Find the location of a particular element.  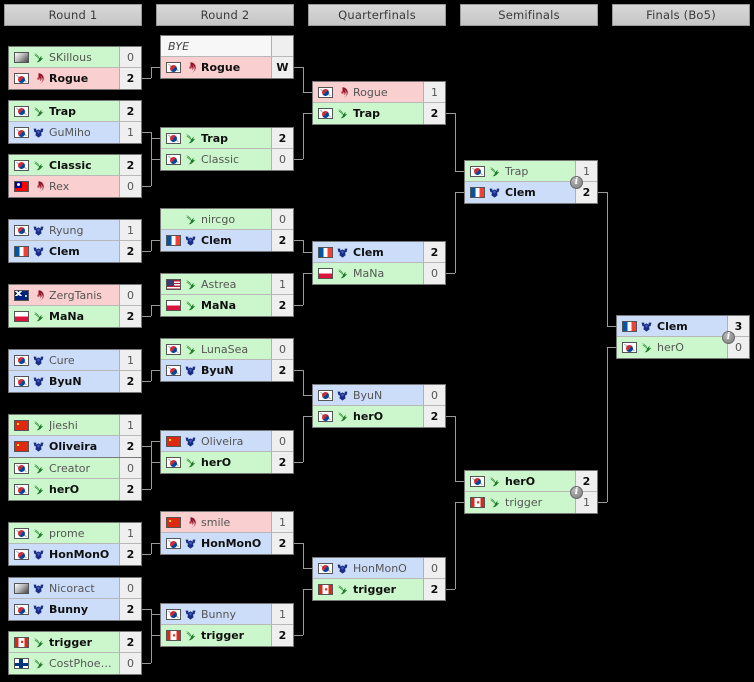

match-row: Bunny 2 is located at coordinates (75, 609).